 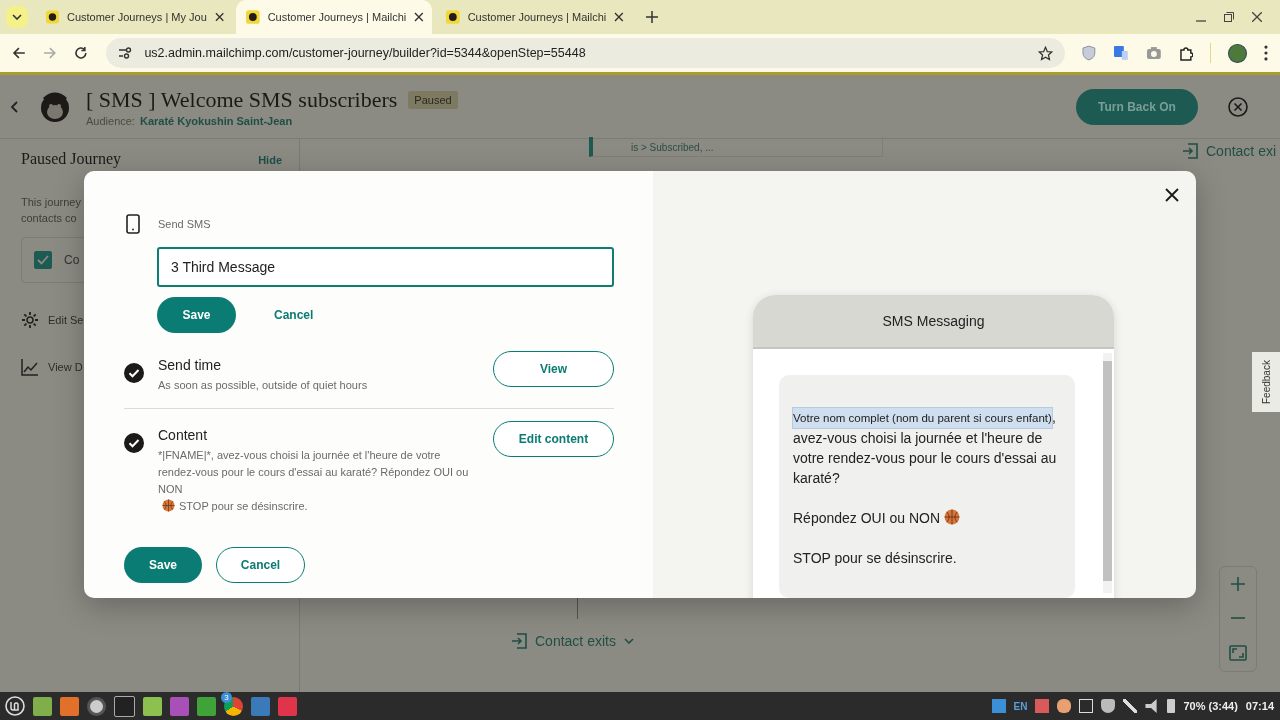 I want to click on merge-tag: Votre nom complet (nom du parent si cours enfant), so click(x=922, y=418).